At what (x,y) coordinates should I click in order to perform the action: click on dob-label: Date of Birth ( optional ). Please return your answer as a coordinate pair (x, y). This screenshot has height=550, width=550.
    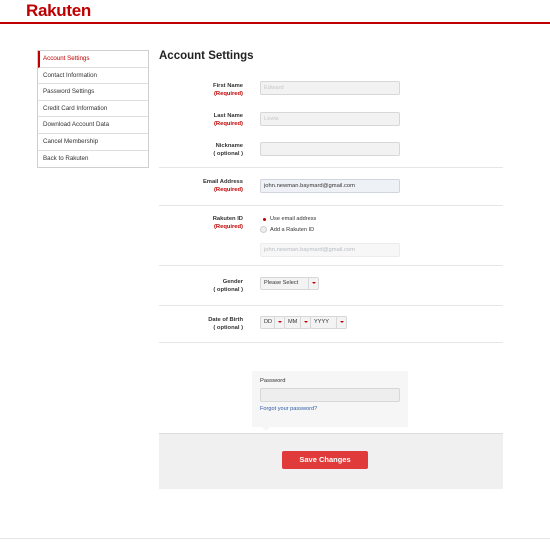
    Looking at the image, I should click on (225, 324).